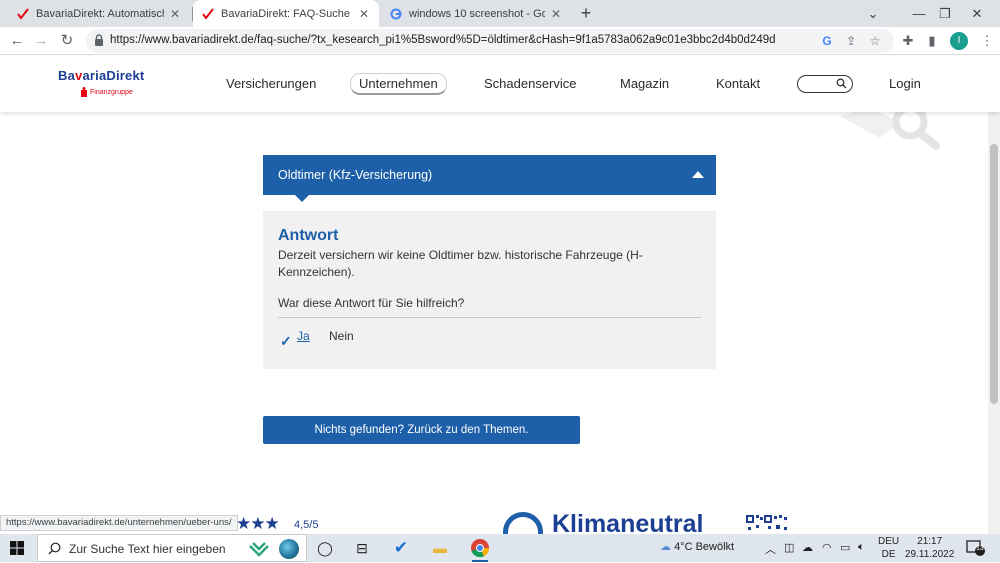 The width and height of the screenshot is (1000, 563). What do you see at coordinates (930, 541) in the screenshot?
I see `clock-time: 21:17` at bounding box center [930, 541].